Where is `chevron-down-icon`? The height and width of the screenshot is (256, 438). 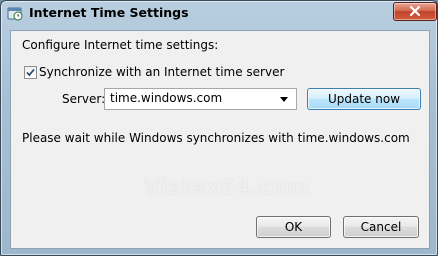
chevron-down-icon is located at coordinates (284, 99).